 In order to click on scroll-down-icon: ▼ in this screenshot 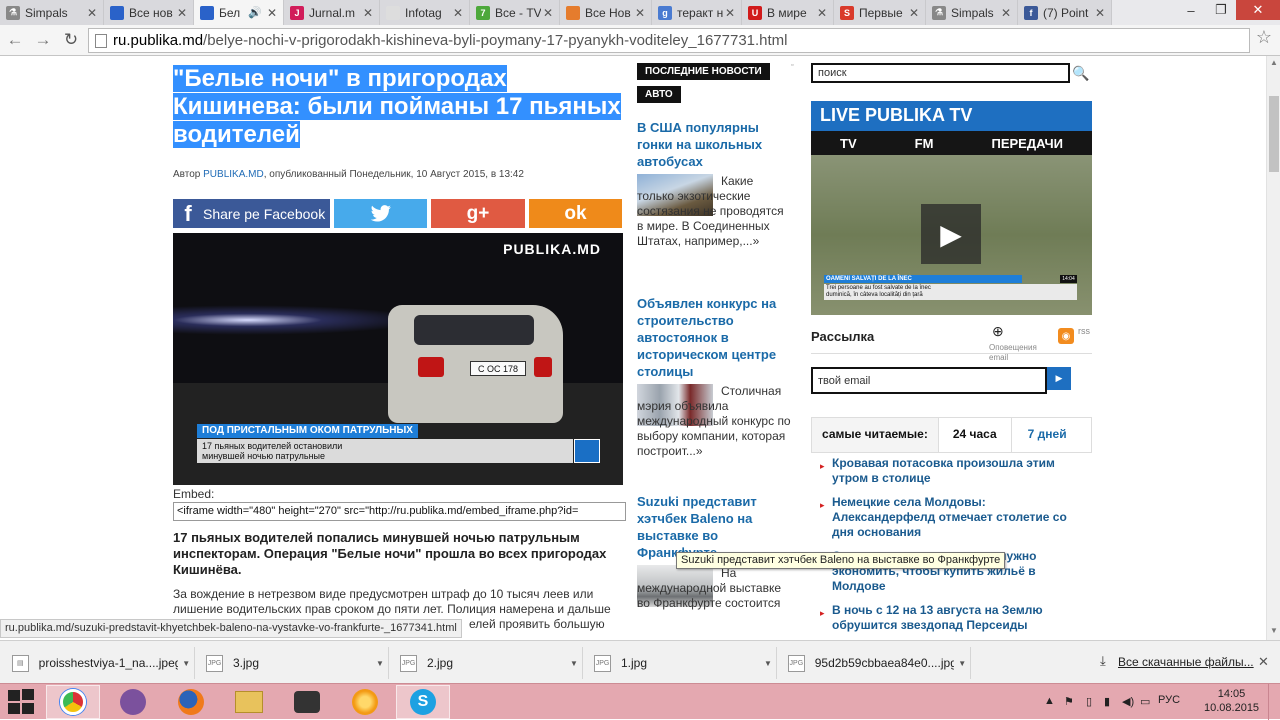, I will do `click(1274, 630)`.